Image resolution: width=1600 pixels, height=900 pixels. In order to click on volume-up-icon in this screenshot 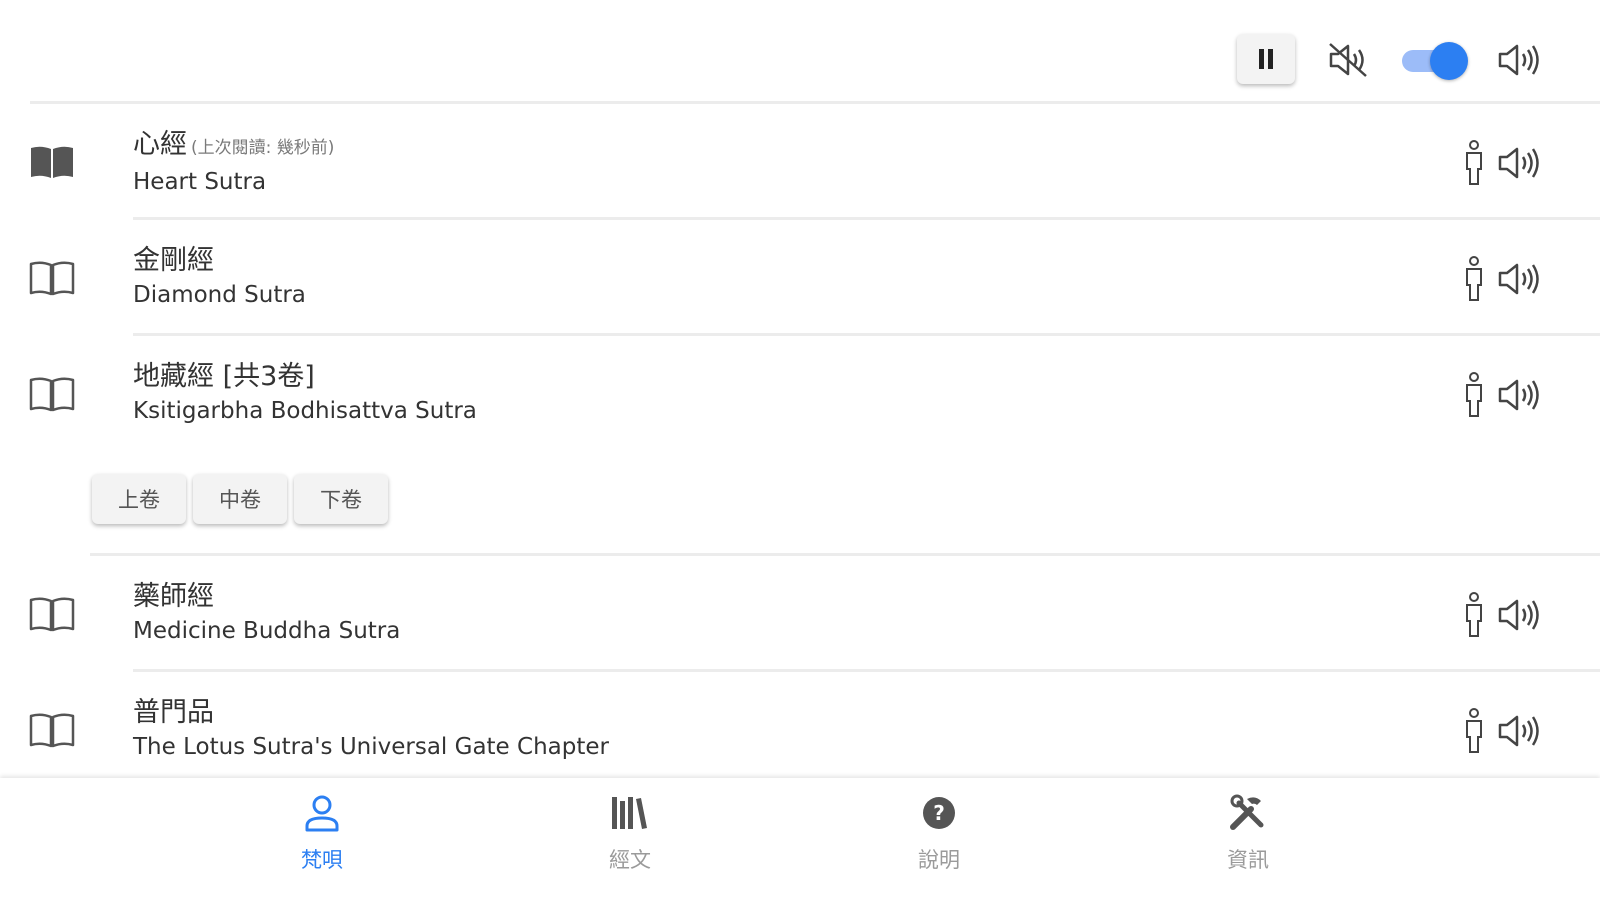, I will do `click(1518, 62)`.